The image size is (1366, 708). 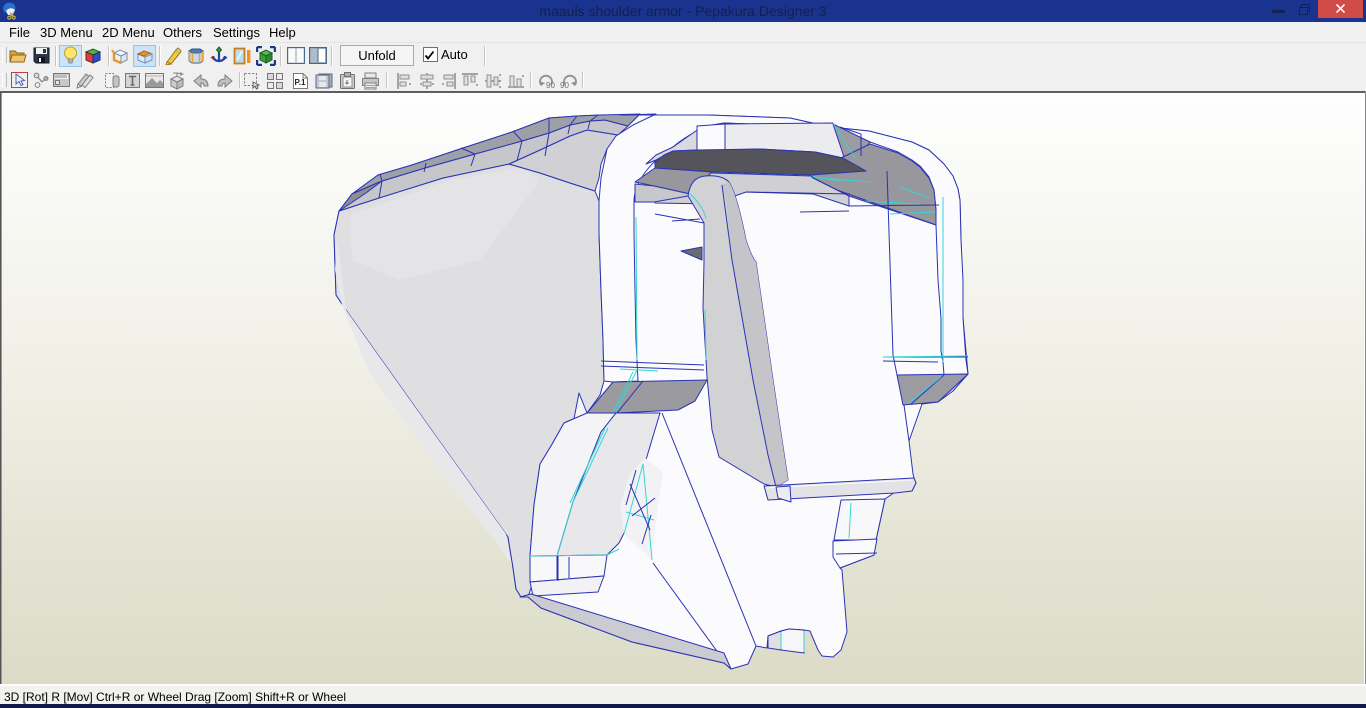 I want to click on svg-text: P.1, so click(x=301, y=82).